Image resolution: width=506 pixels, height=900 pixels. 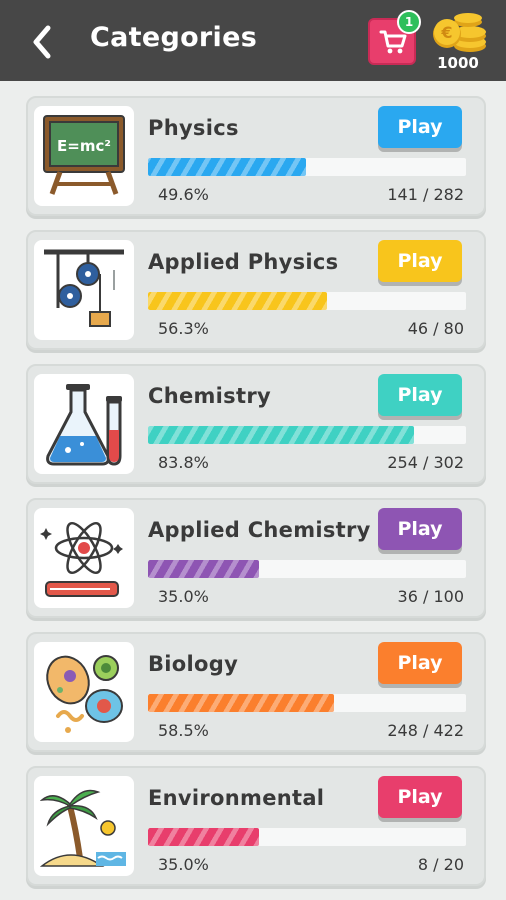 I want to click on category-name: Physics, so click(x=193, y=128).